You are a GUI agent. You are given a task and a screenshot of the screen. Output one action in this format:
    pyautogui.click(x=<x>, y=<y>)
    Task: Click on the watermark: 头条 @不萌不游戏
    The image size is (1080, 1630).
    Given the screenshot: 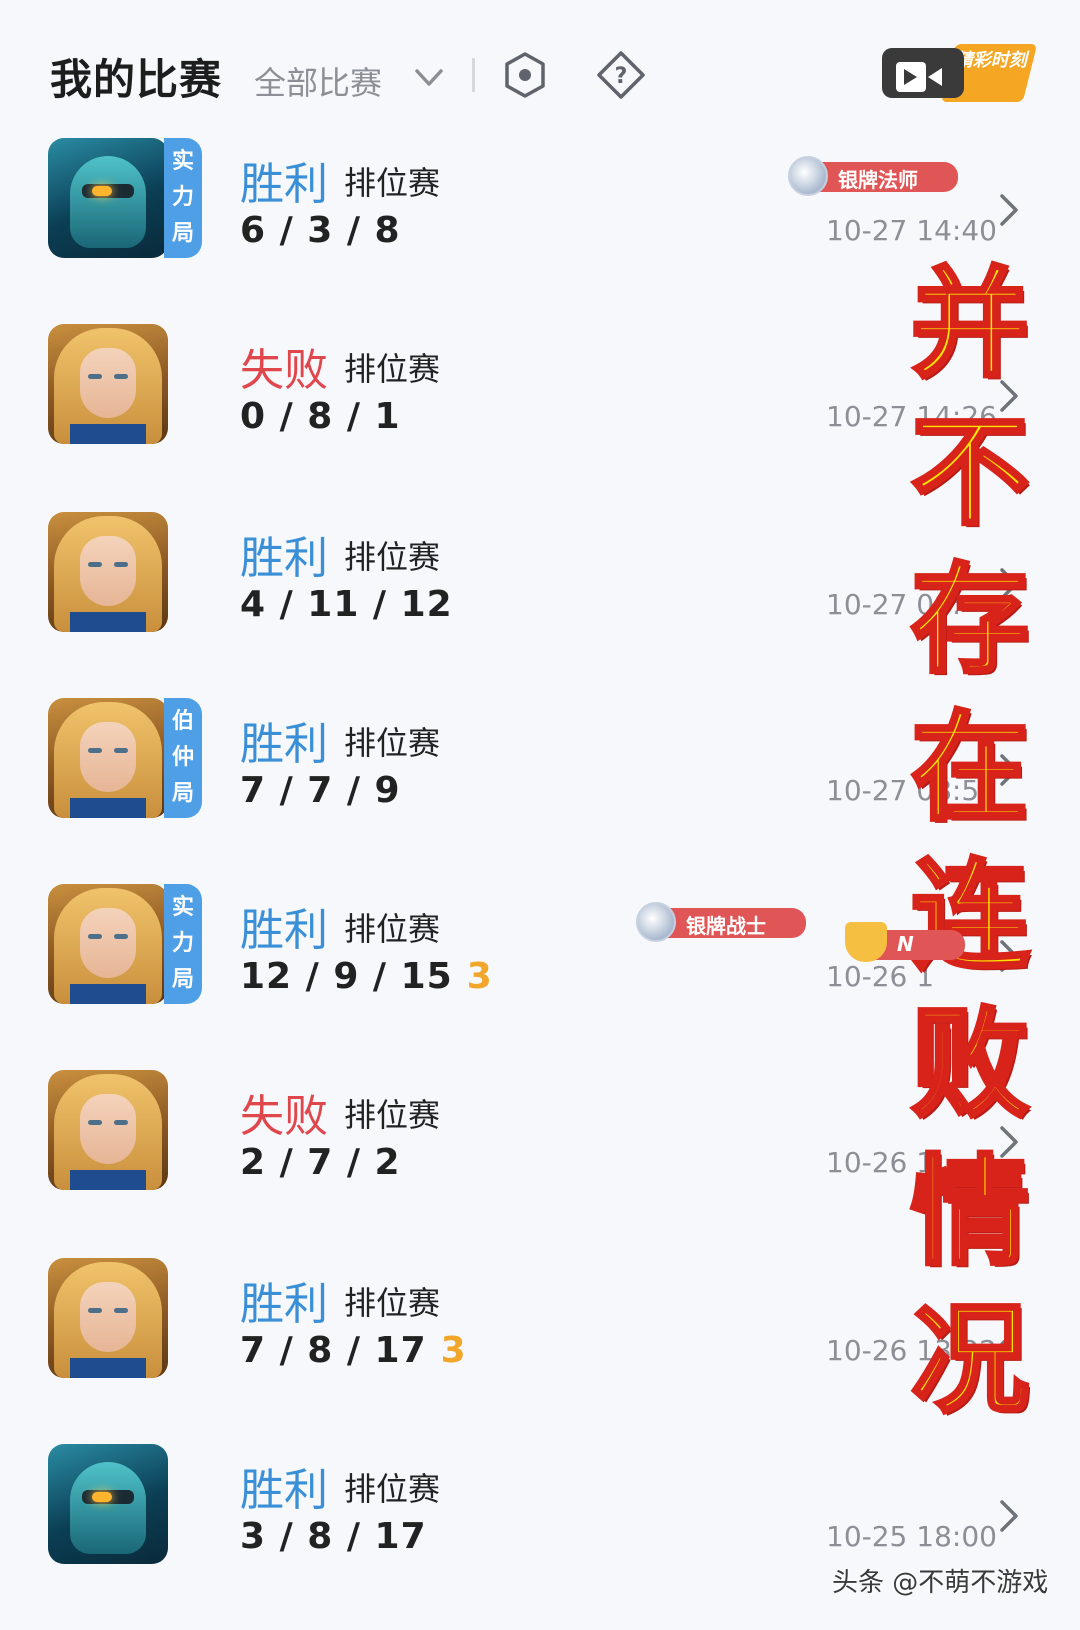 What is the action you would take?
    pyautogui.click(x=940, y=1583)
    